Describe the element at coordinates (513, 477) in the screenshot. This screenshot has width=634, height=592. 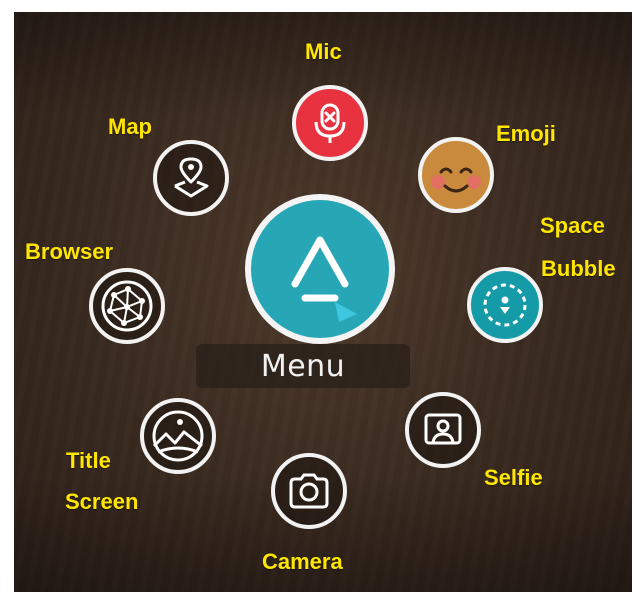
I see `selfie-label: Selfie` at that location.